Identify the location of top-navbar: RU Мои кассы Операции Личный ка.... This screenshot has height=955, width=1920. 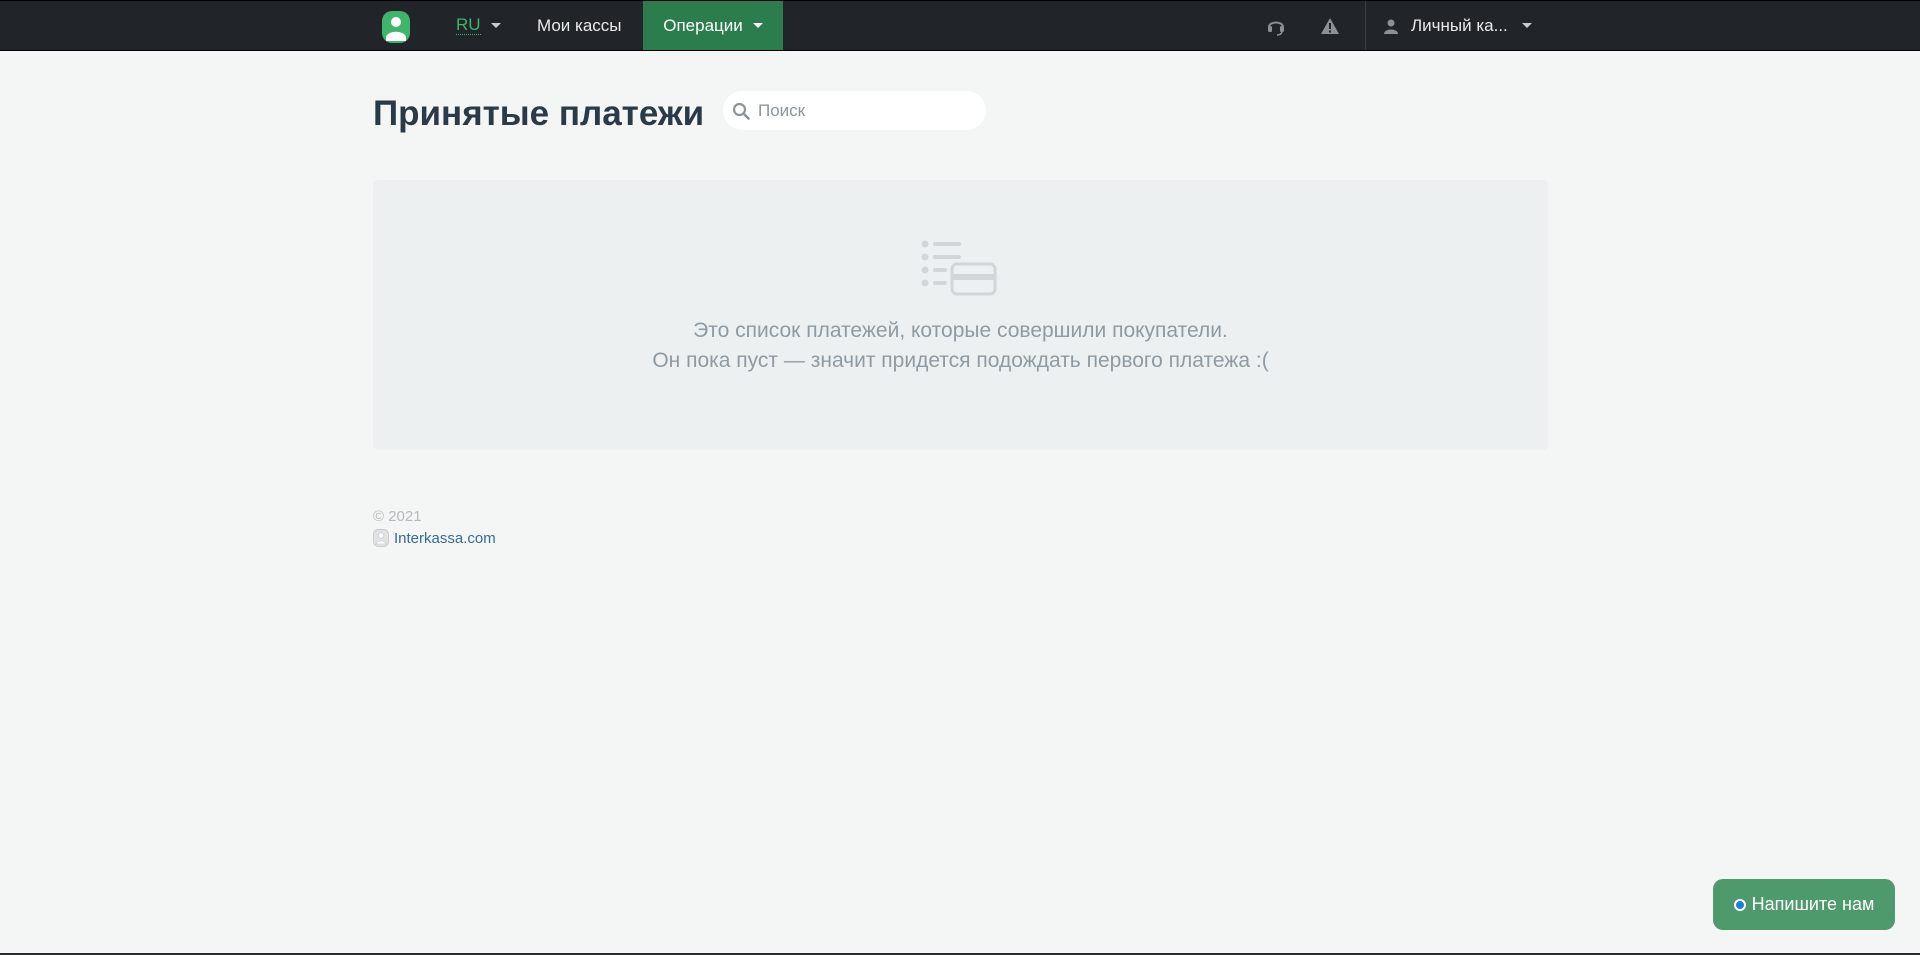
(960, 25).